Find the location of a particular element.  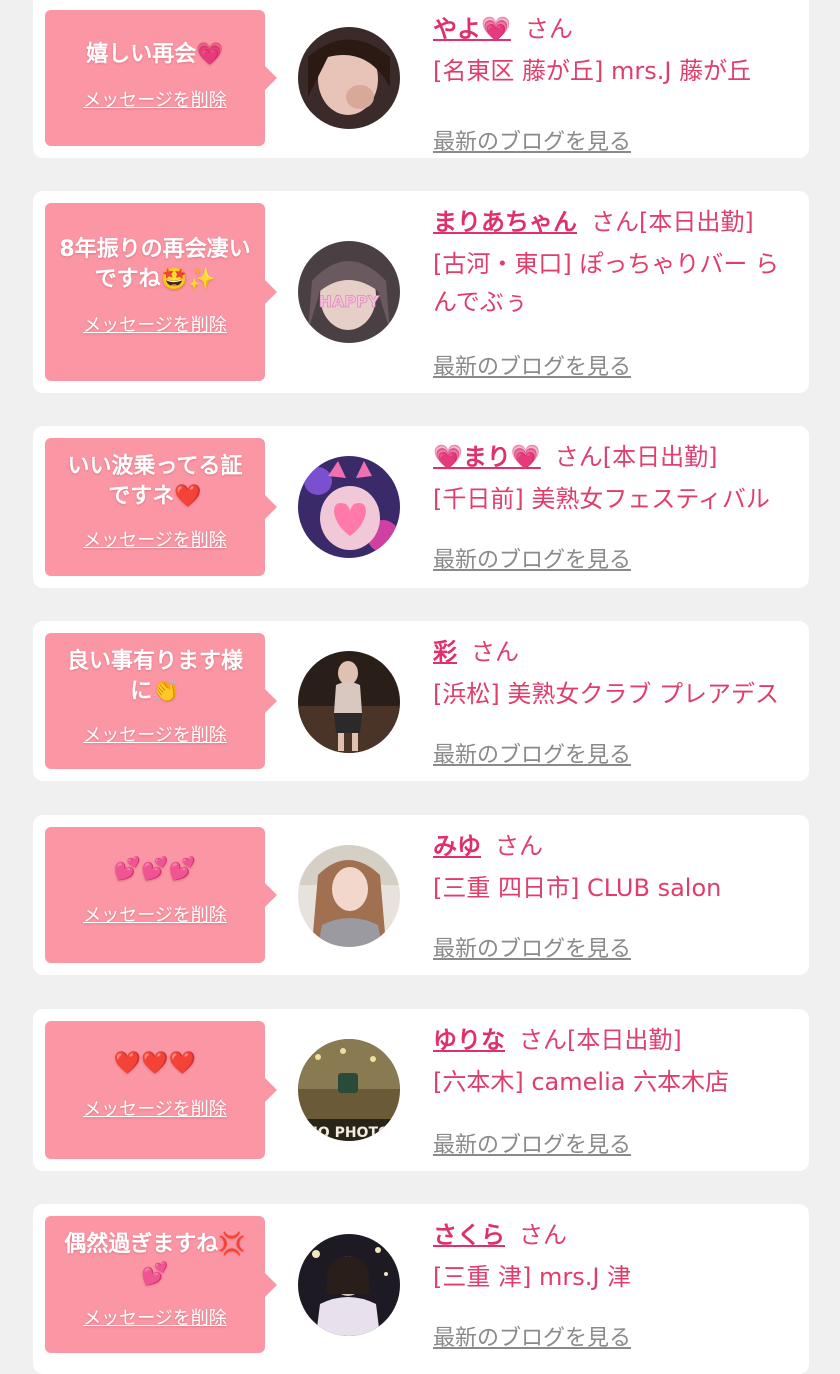

message-bubble: 💕💕💕 メッセージを削除 is located at coordinates (161, 895).